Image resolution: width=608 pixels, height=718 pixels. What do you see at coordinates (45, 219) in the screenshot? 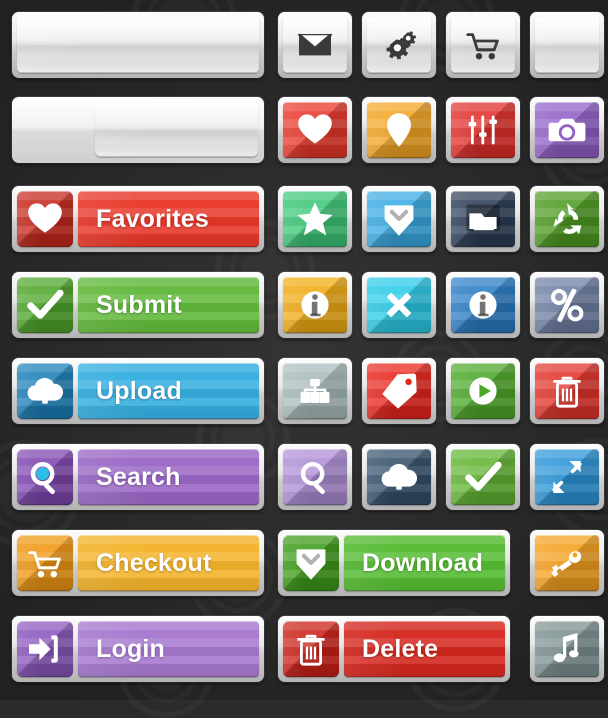
I see `heart-icon` at bounding box center [45, 219].